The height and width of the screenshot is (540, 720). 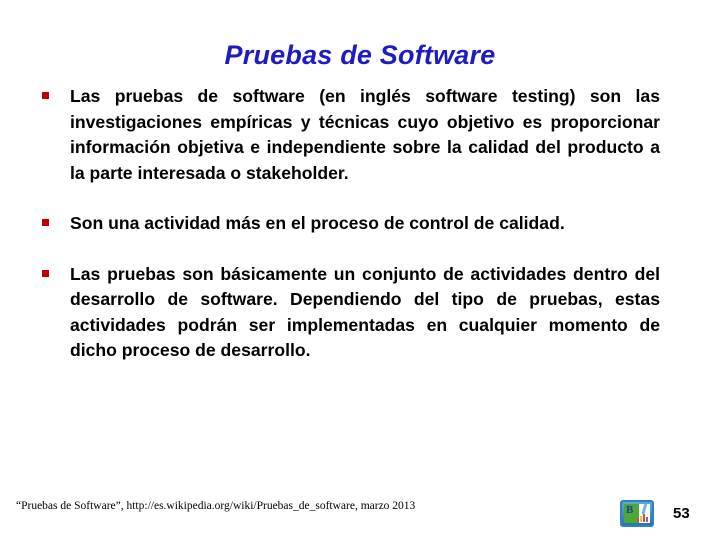 I want to click on page-title: Pruebas de Software, so click(x=360, y=55).